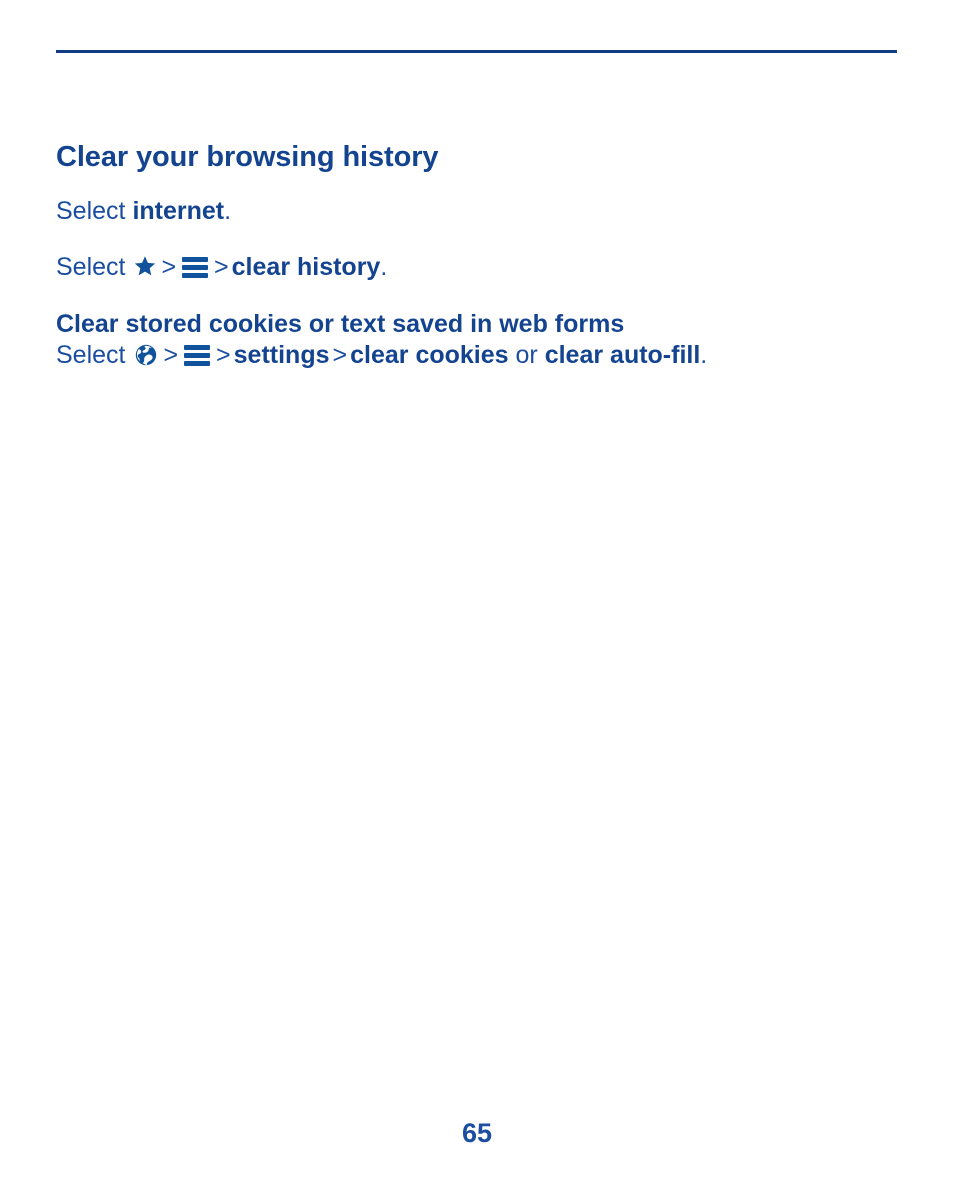 This screenshot has width=954, height=1179. Describe the element at coordinates (146, 355) in the screenshot. I see `globe-icon` at that location.